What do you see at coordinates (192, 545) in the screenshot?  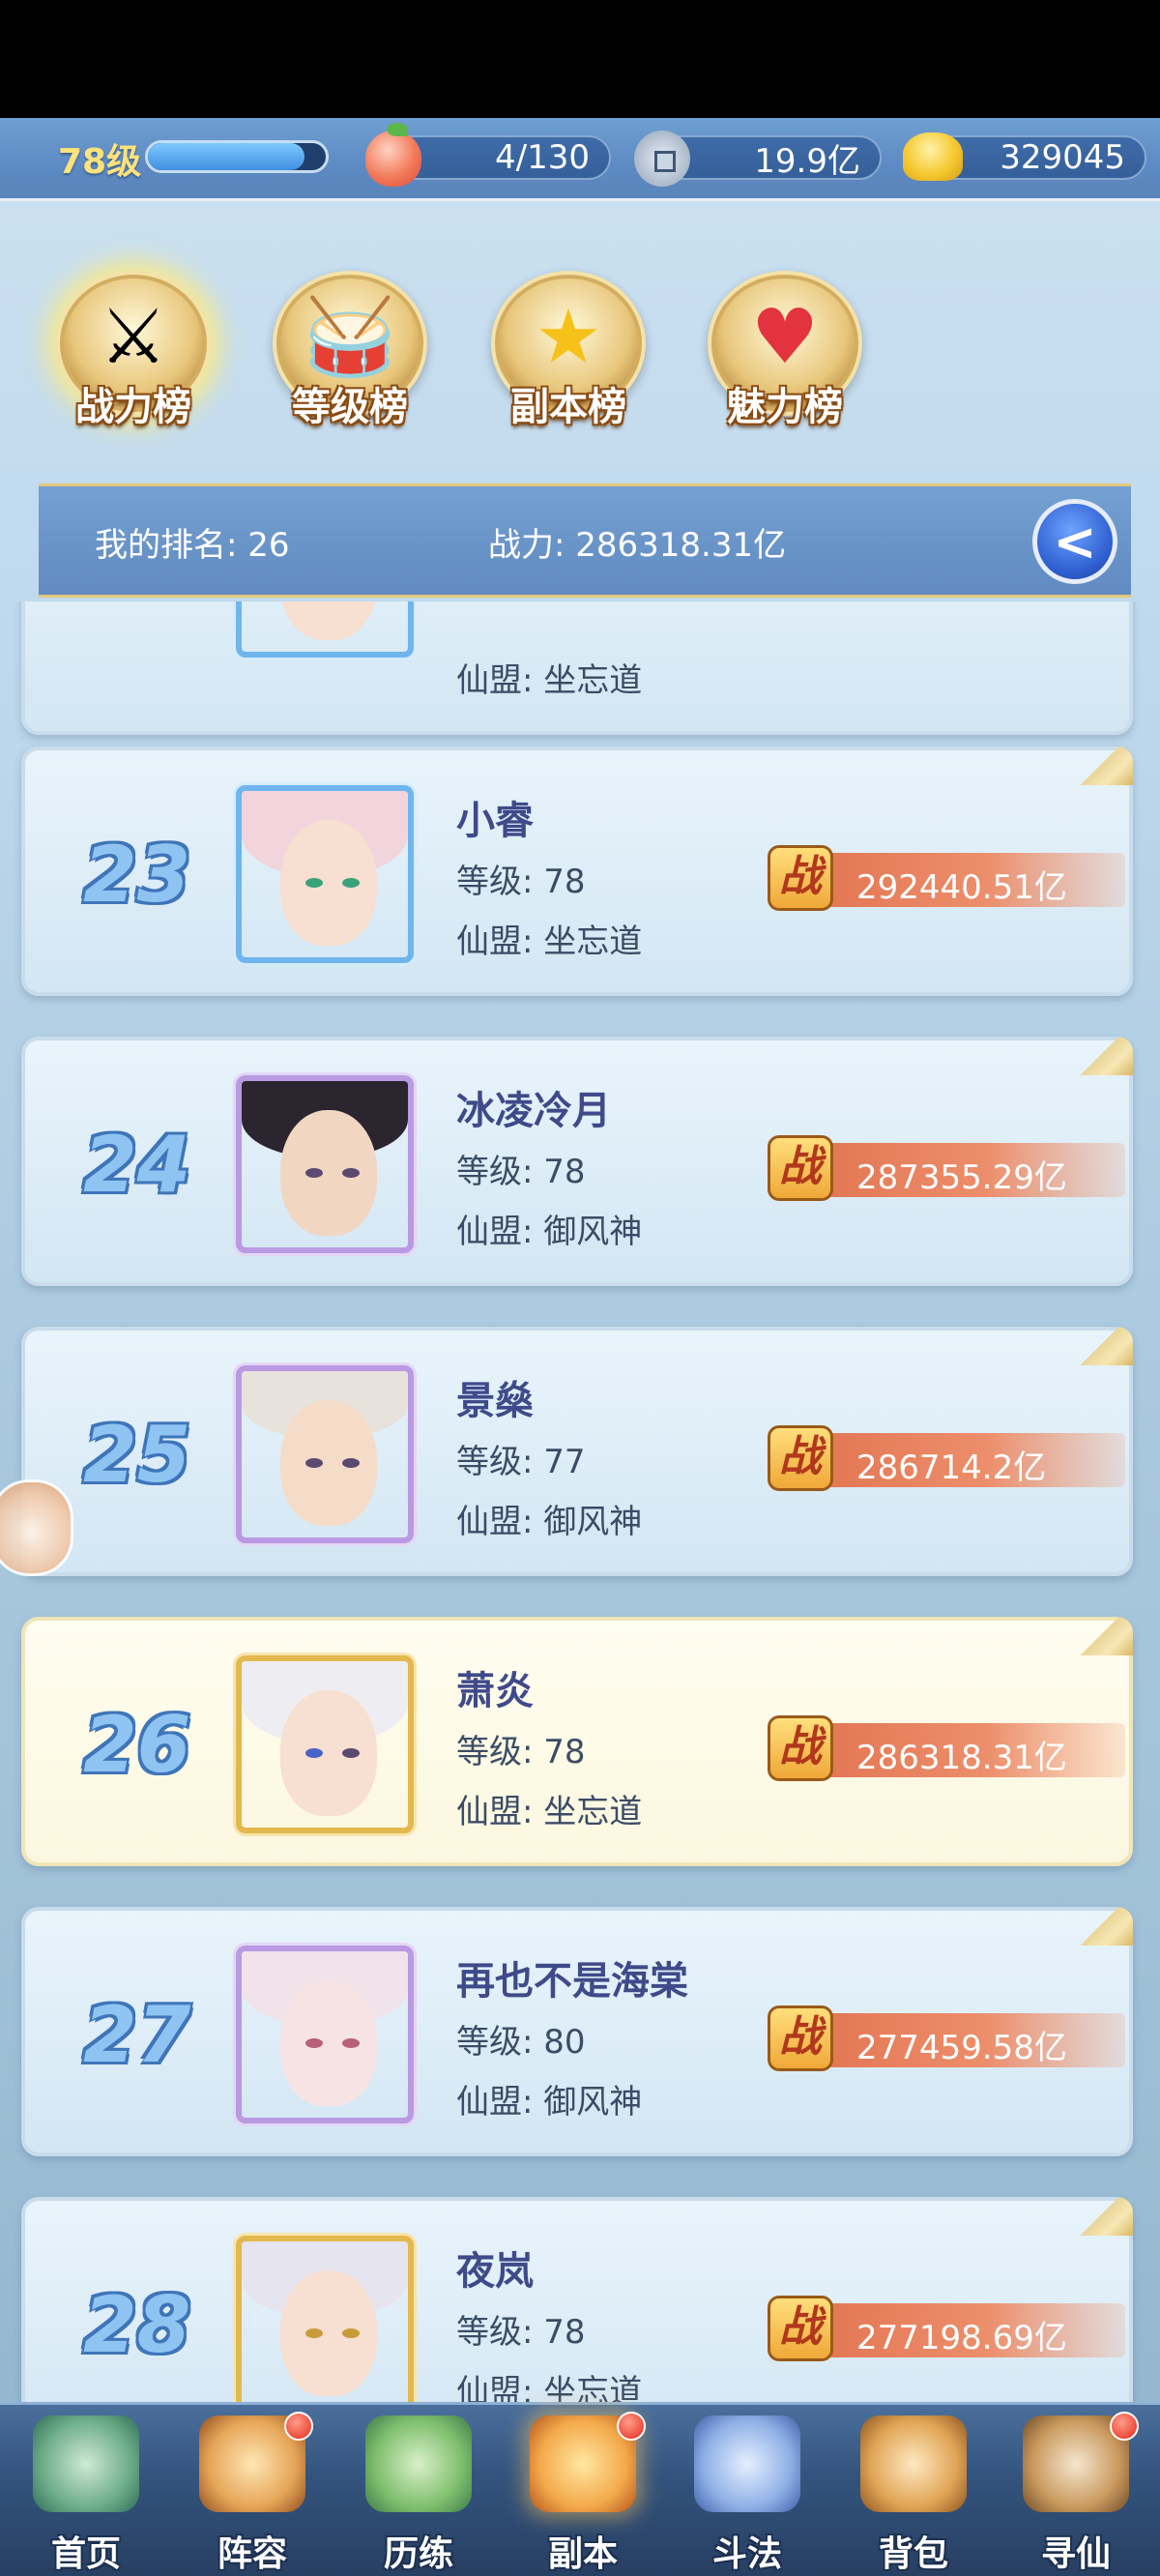 I see `my-rank-text: 我的排名: 26` at bounding box center [192, 545].